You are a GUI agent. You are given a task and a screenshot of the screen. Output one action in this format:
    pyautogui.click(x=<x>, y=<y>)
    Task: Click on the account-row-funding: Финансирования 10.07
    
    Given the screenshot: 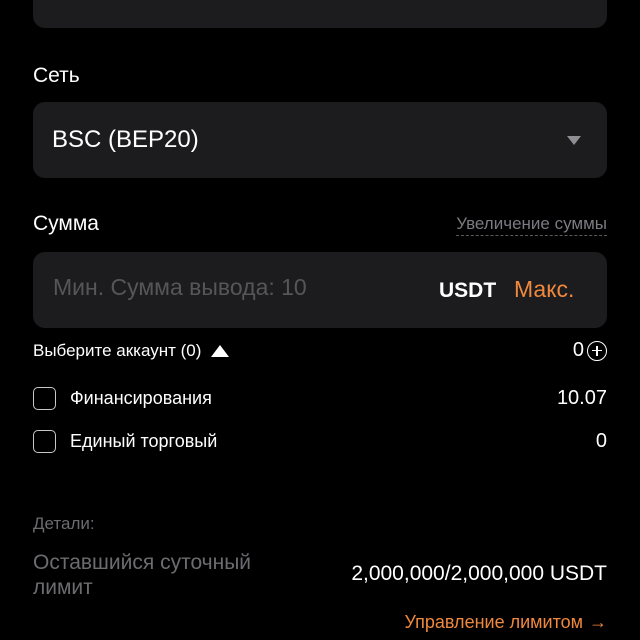 What is the action you would take?
    pyautogui.click(x=320, y=398)
    